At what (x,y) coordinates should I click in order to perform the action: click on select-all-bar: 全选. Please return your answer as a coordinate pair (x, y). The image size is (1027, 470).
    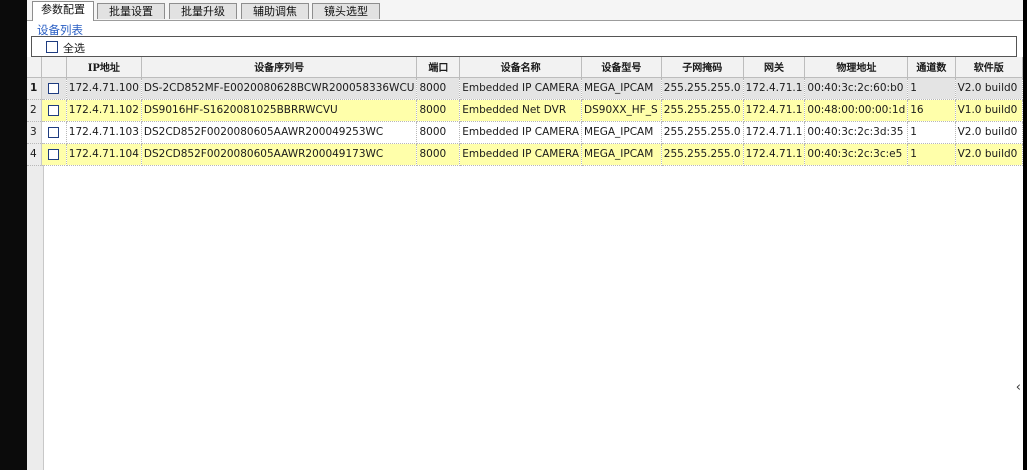
    Looking at the image, I should click on (524, 46).